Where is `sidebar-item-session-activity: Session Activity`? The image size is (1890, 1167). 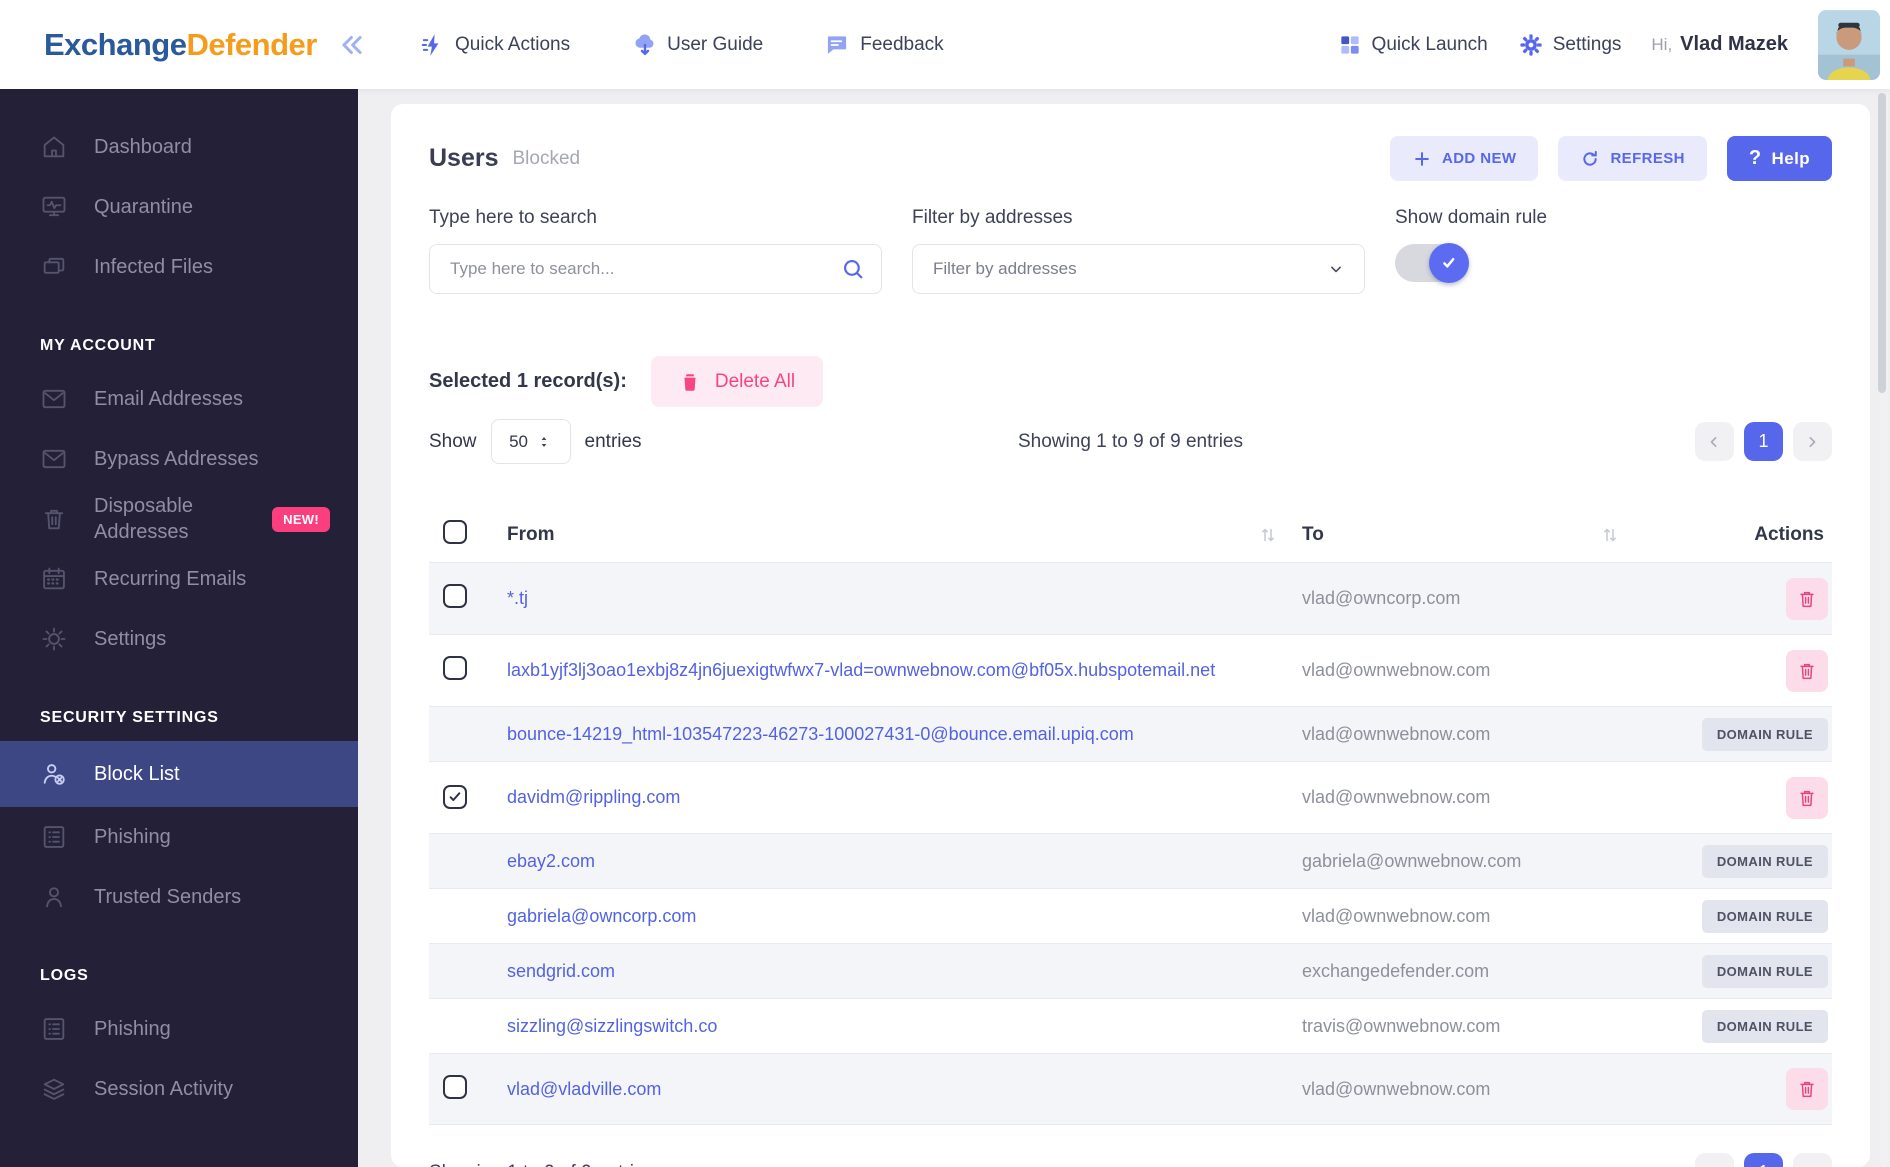 sidebar-item-session-activity: Session Activity is located at coordinates (179, 1089).